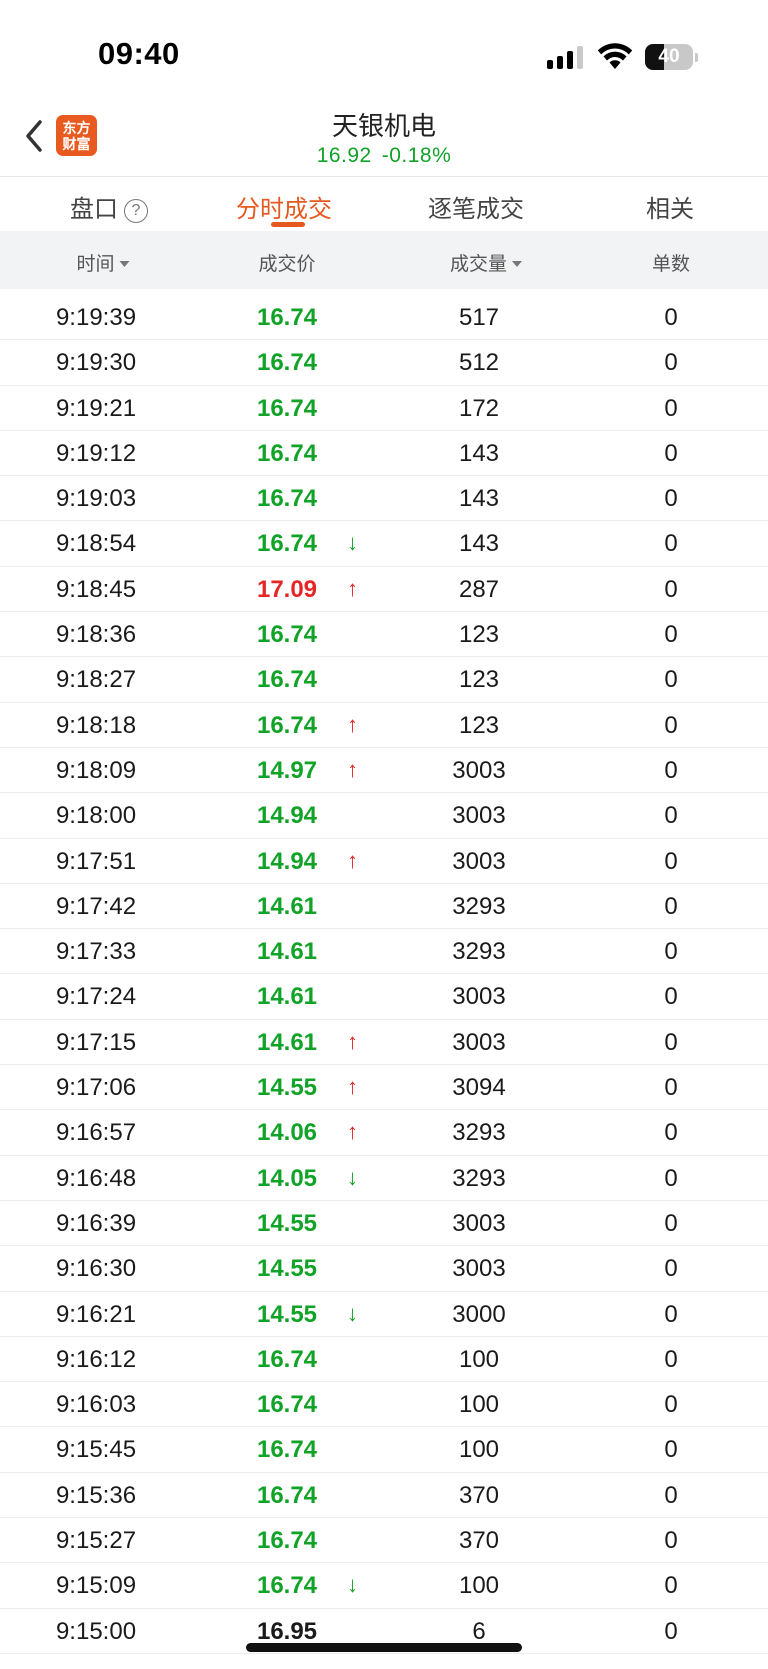  What do you see at coordinates (384, 1586) in the screenshot?
I see `trade-row: 9:15:09 16.74 ↓ 100 0` at bounding box center [384, 1586].